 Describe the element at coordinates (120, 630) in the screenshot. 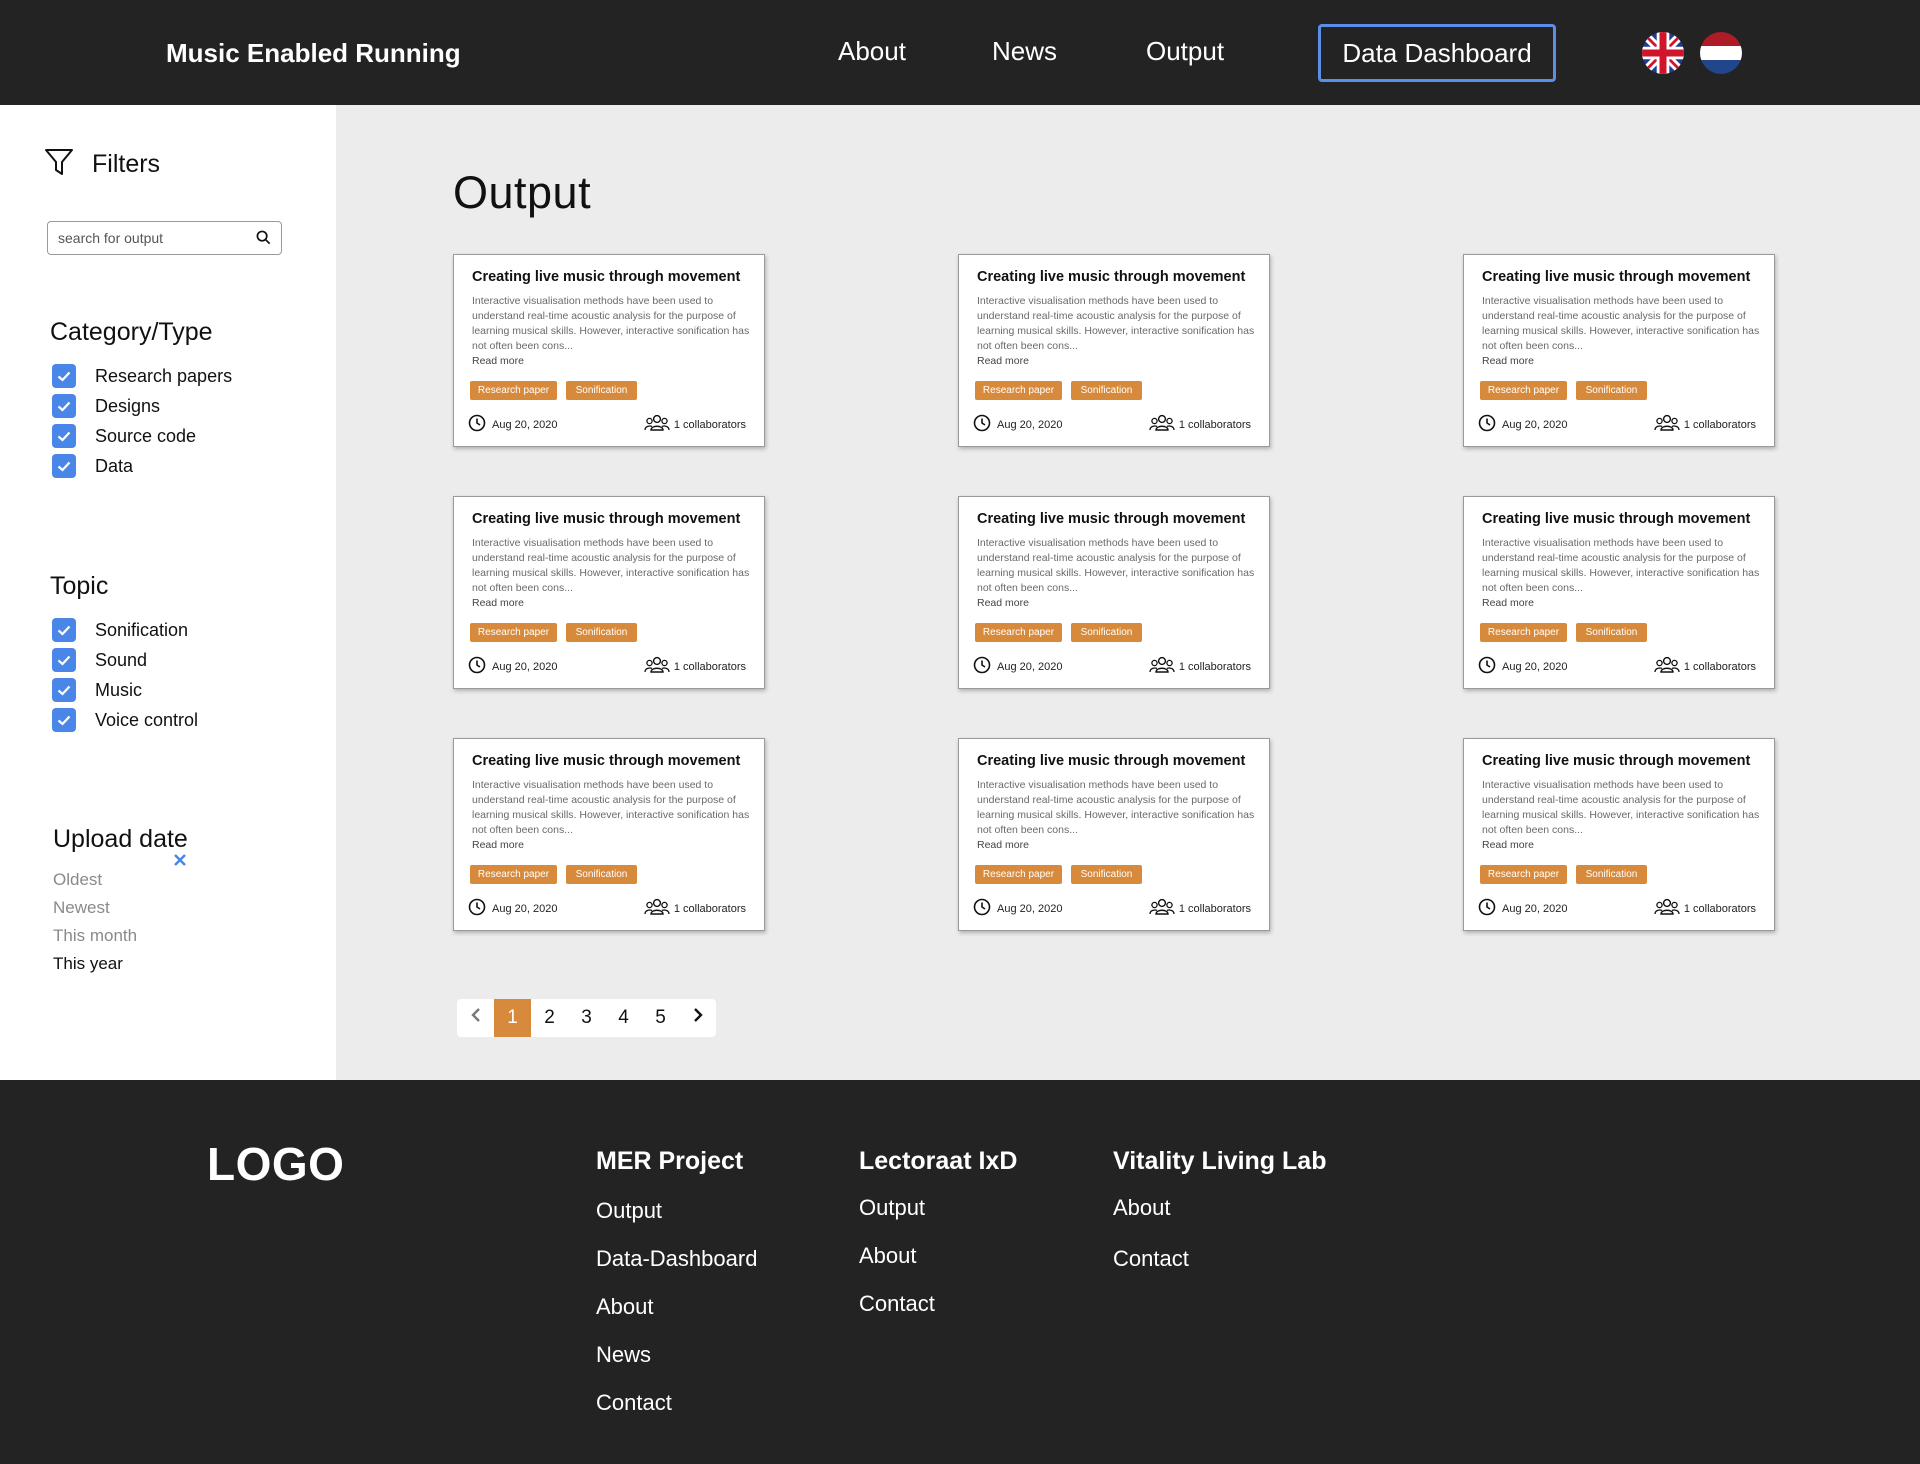

I see `checkbox-sonification: Sonification` at that location.